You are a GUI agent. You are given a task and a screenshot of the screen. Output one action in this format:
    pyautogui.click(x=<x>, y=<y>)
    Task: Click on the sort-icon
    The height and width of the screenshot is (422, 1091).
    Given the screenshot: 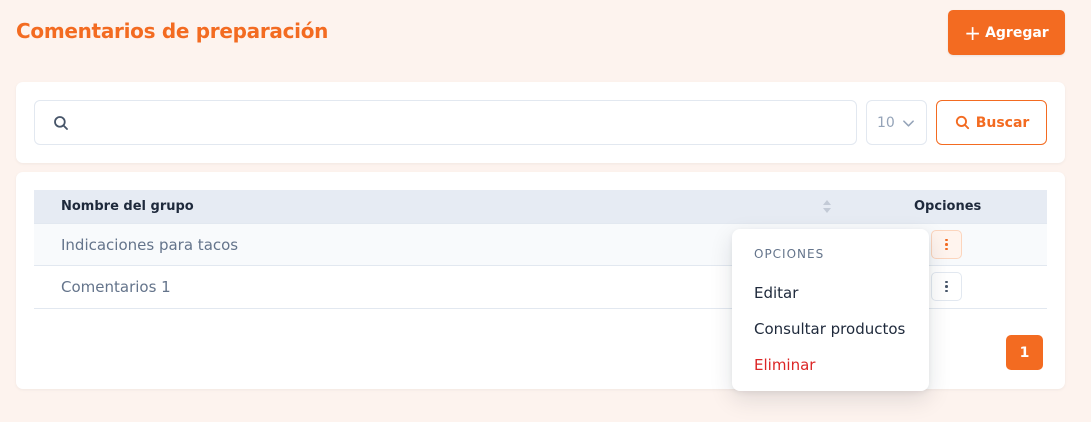 What is the action you would take?
    pyautogui.click(x=827, y=206)
    